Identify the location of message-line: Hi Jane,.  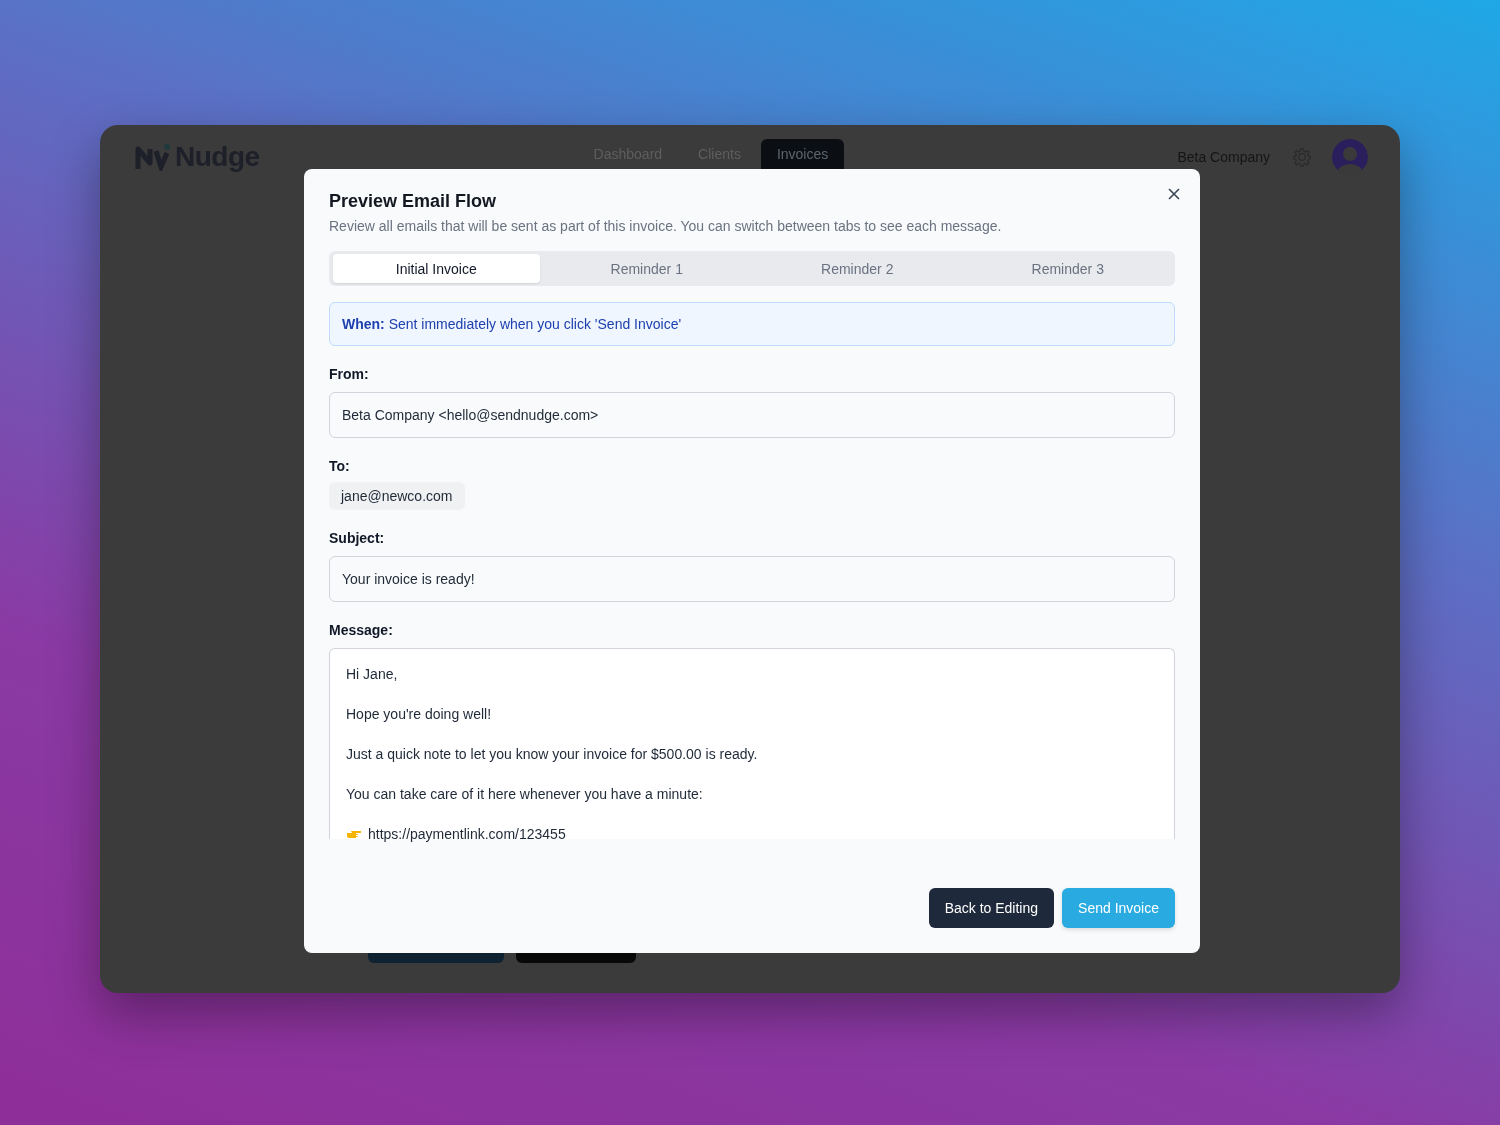
(372, 674).